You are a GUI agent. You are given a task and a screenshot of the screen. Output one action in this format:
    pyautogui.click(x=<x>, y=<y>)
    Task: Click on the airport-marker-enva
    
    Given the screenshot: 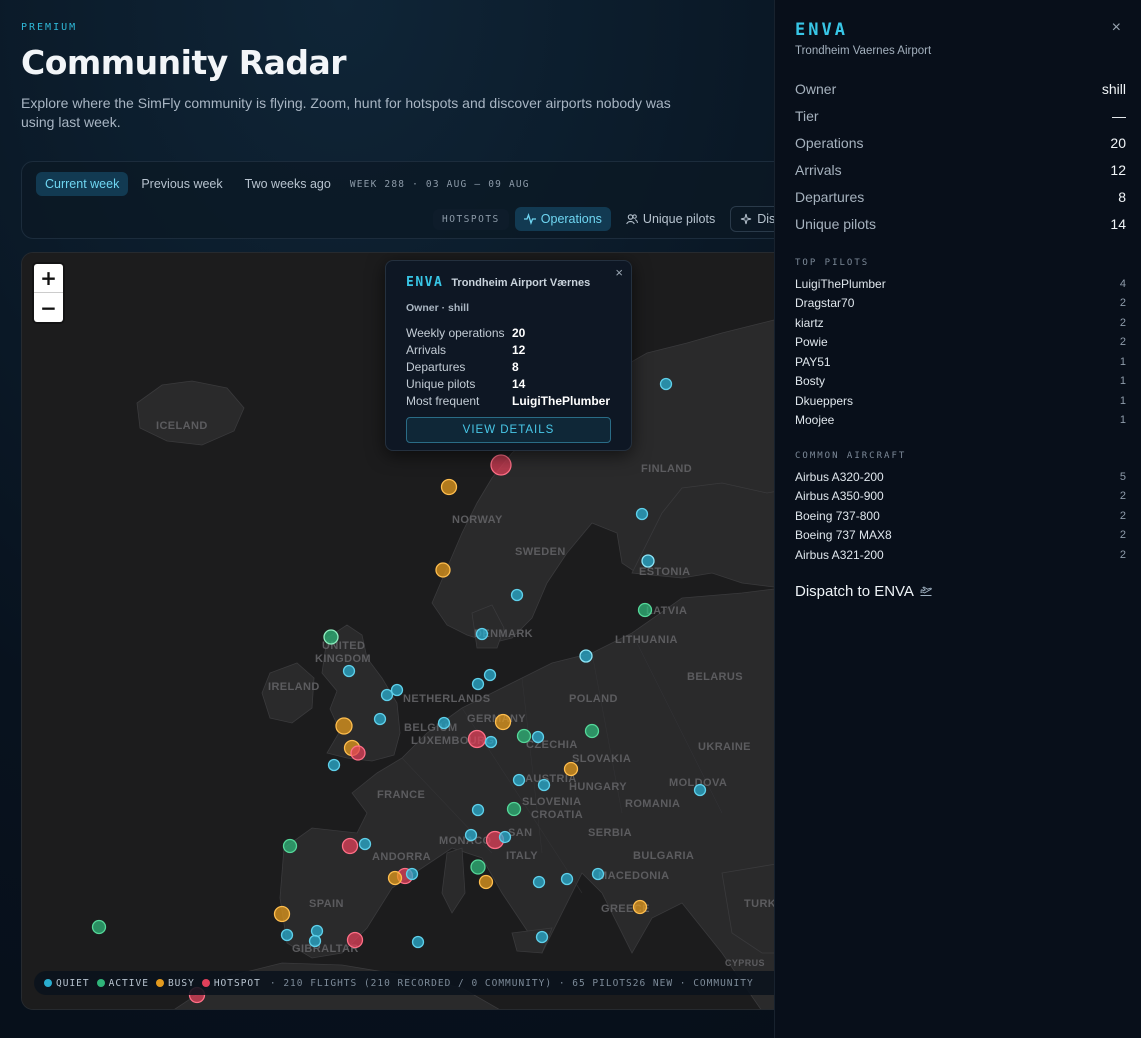 What is the action you would take?
    pyautogui.click(x=501, y=465)
    